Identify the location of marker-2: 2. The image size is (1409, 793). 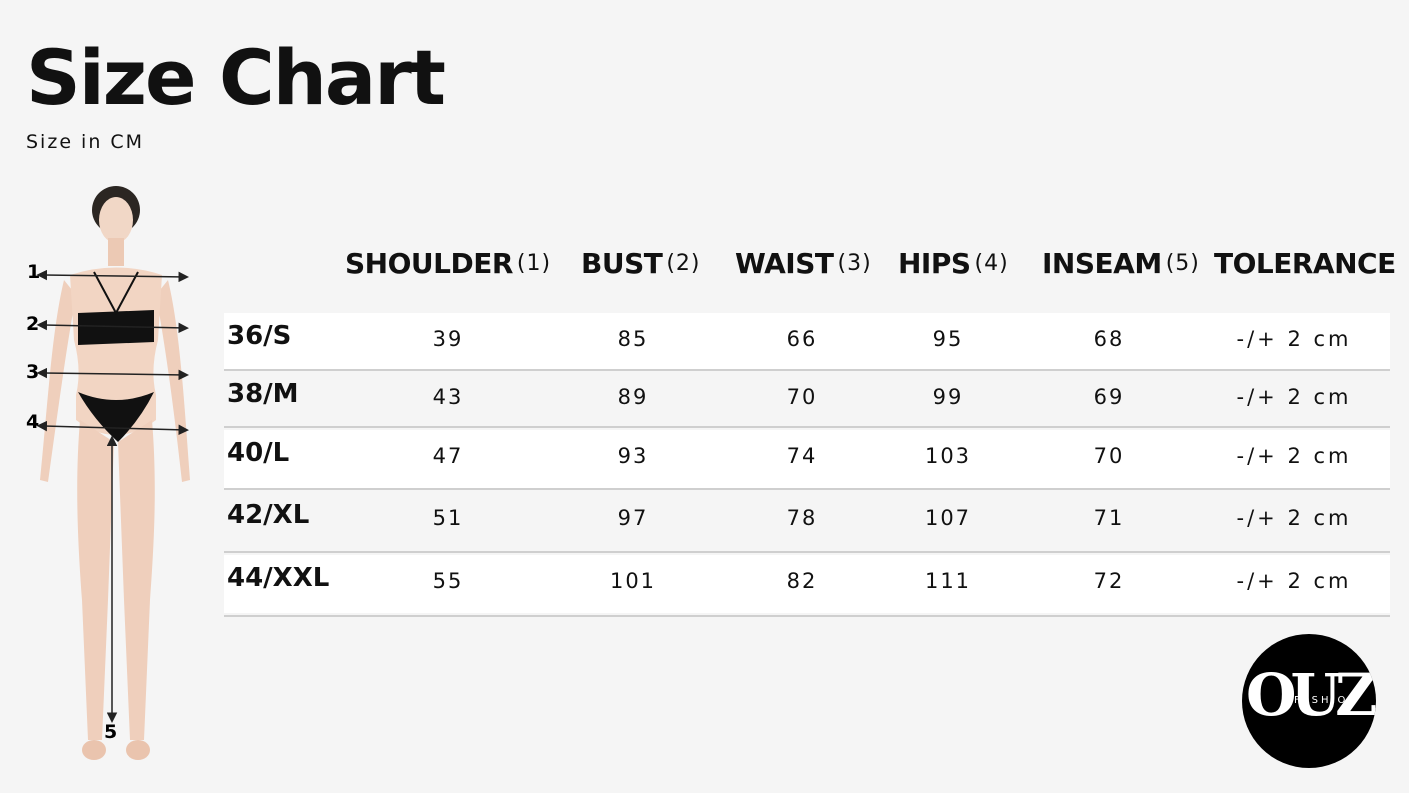
(32, 324).